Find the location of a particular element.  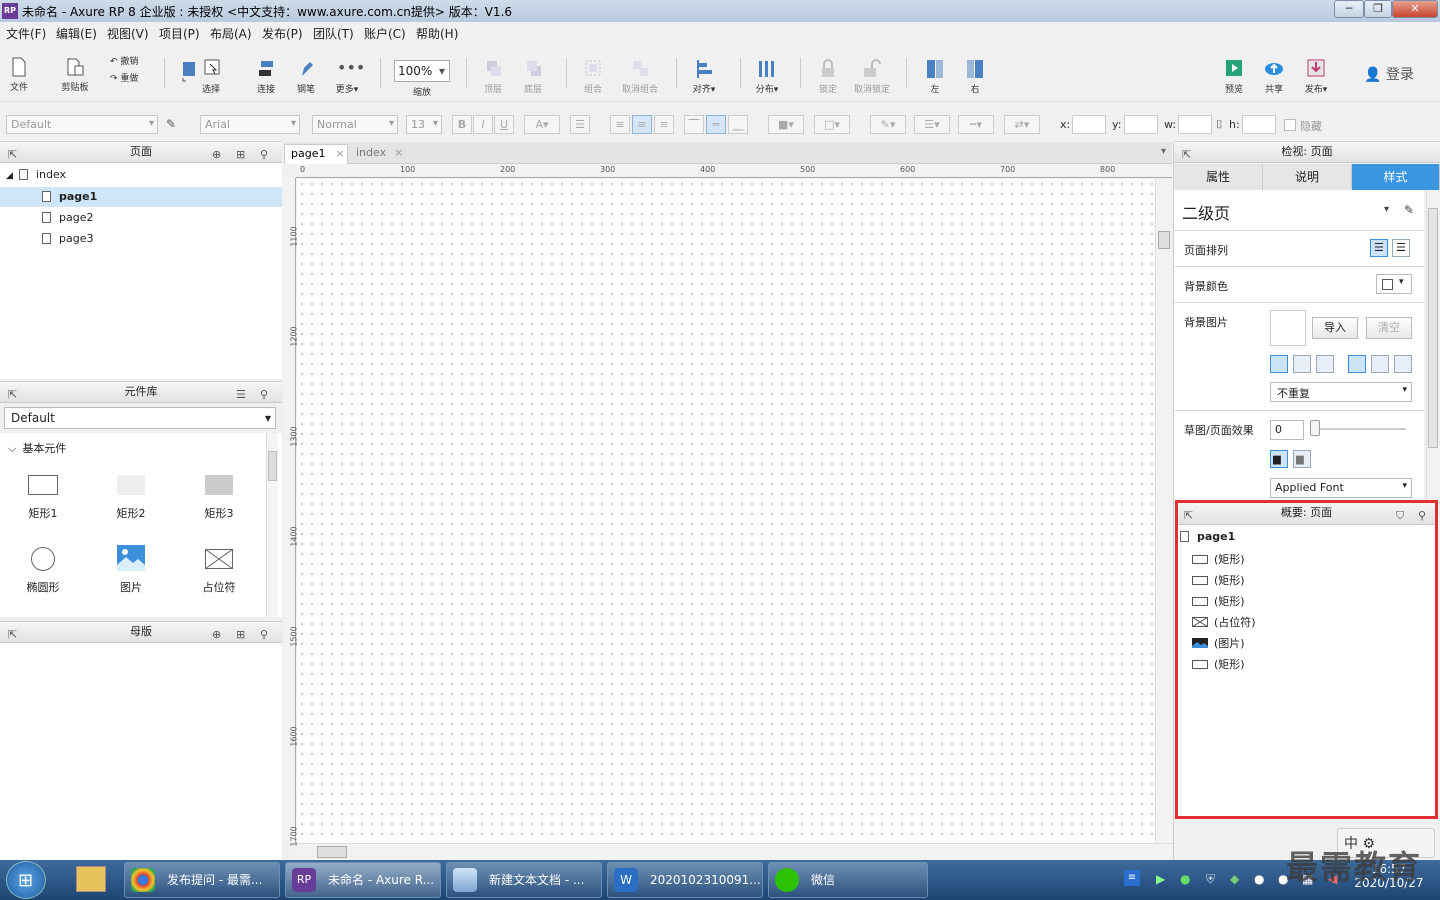

tree-item-page1: page1 is located at coordinates (69, 196).